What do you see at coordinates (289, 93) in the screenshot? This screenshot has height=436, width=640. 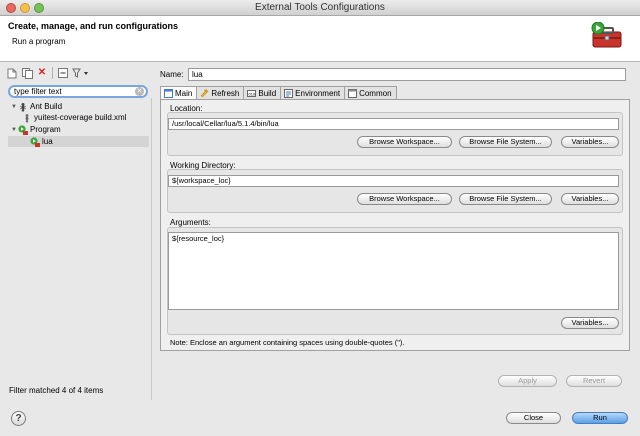 I see `environment-icon` at bounding box center [289, 93].